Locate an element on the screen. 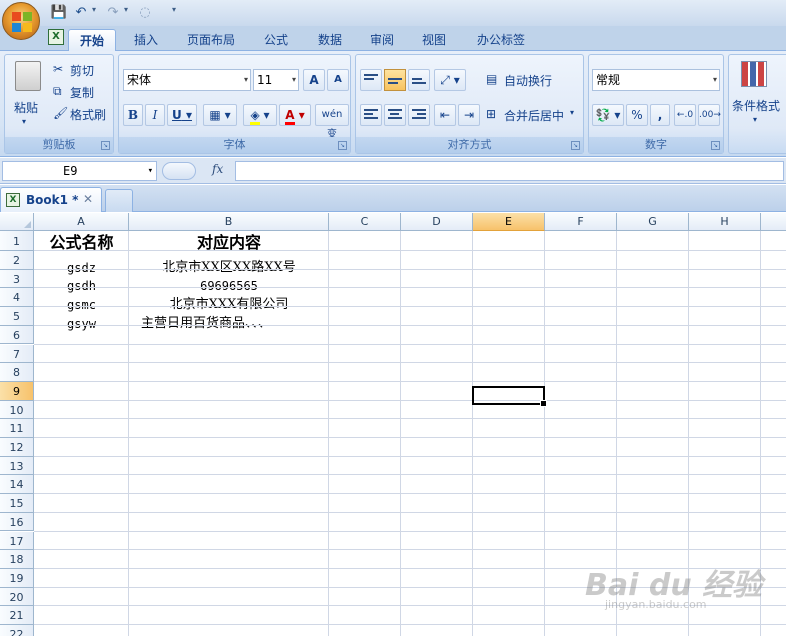 The image size is (786, 636). percent-button: % is located at coordinates (637, 115).